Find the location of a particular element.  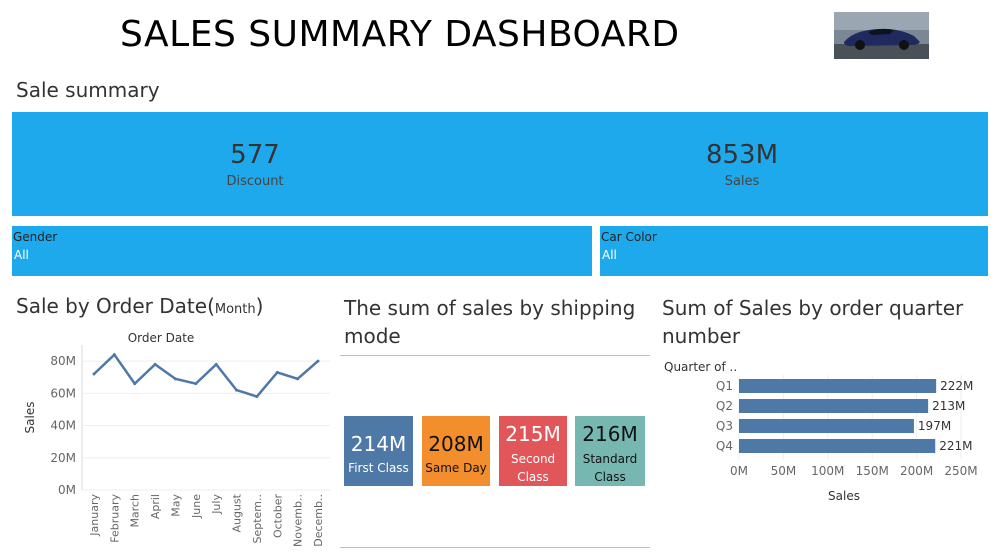

quarter-title-line2: number is located at coordinates (701, 336).